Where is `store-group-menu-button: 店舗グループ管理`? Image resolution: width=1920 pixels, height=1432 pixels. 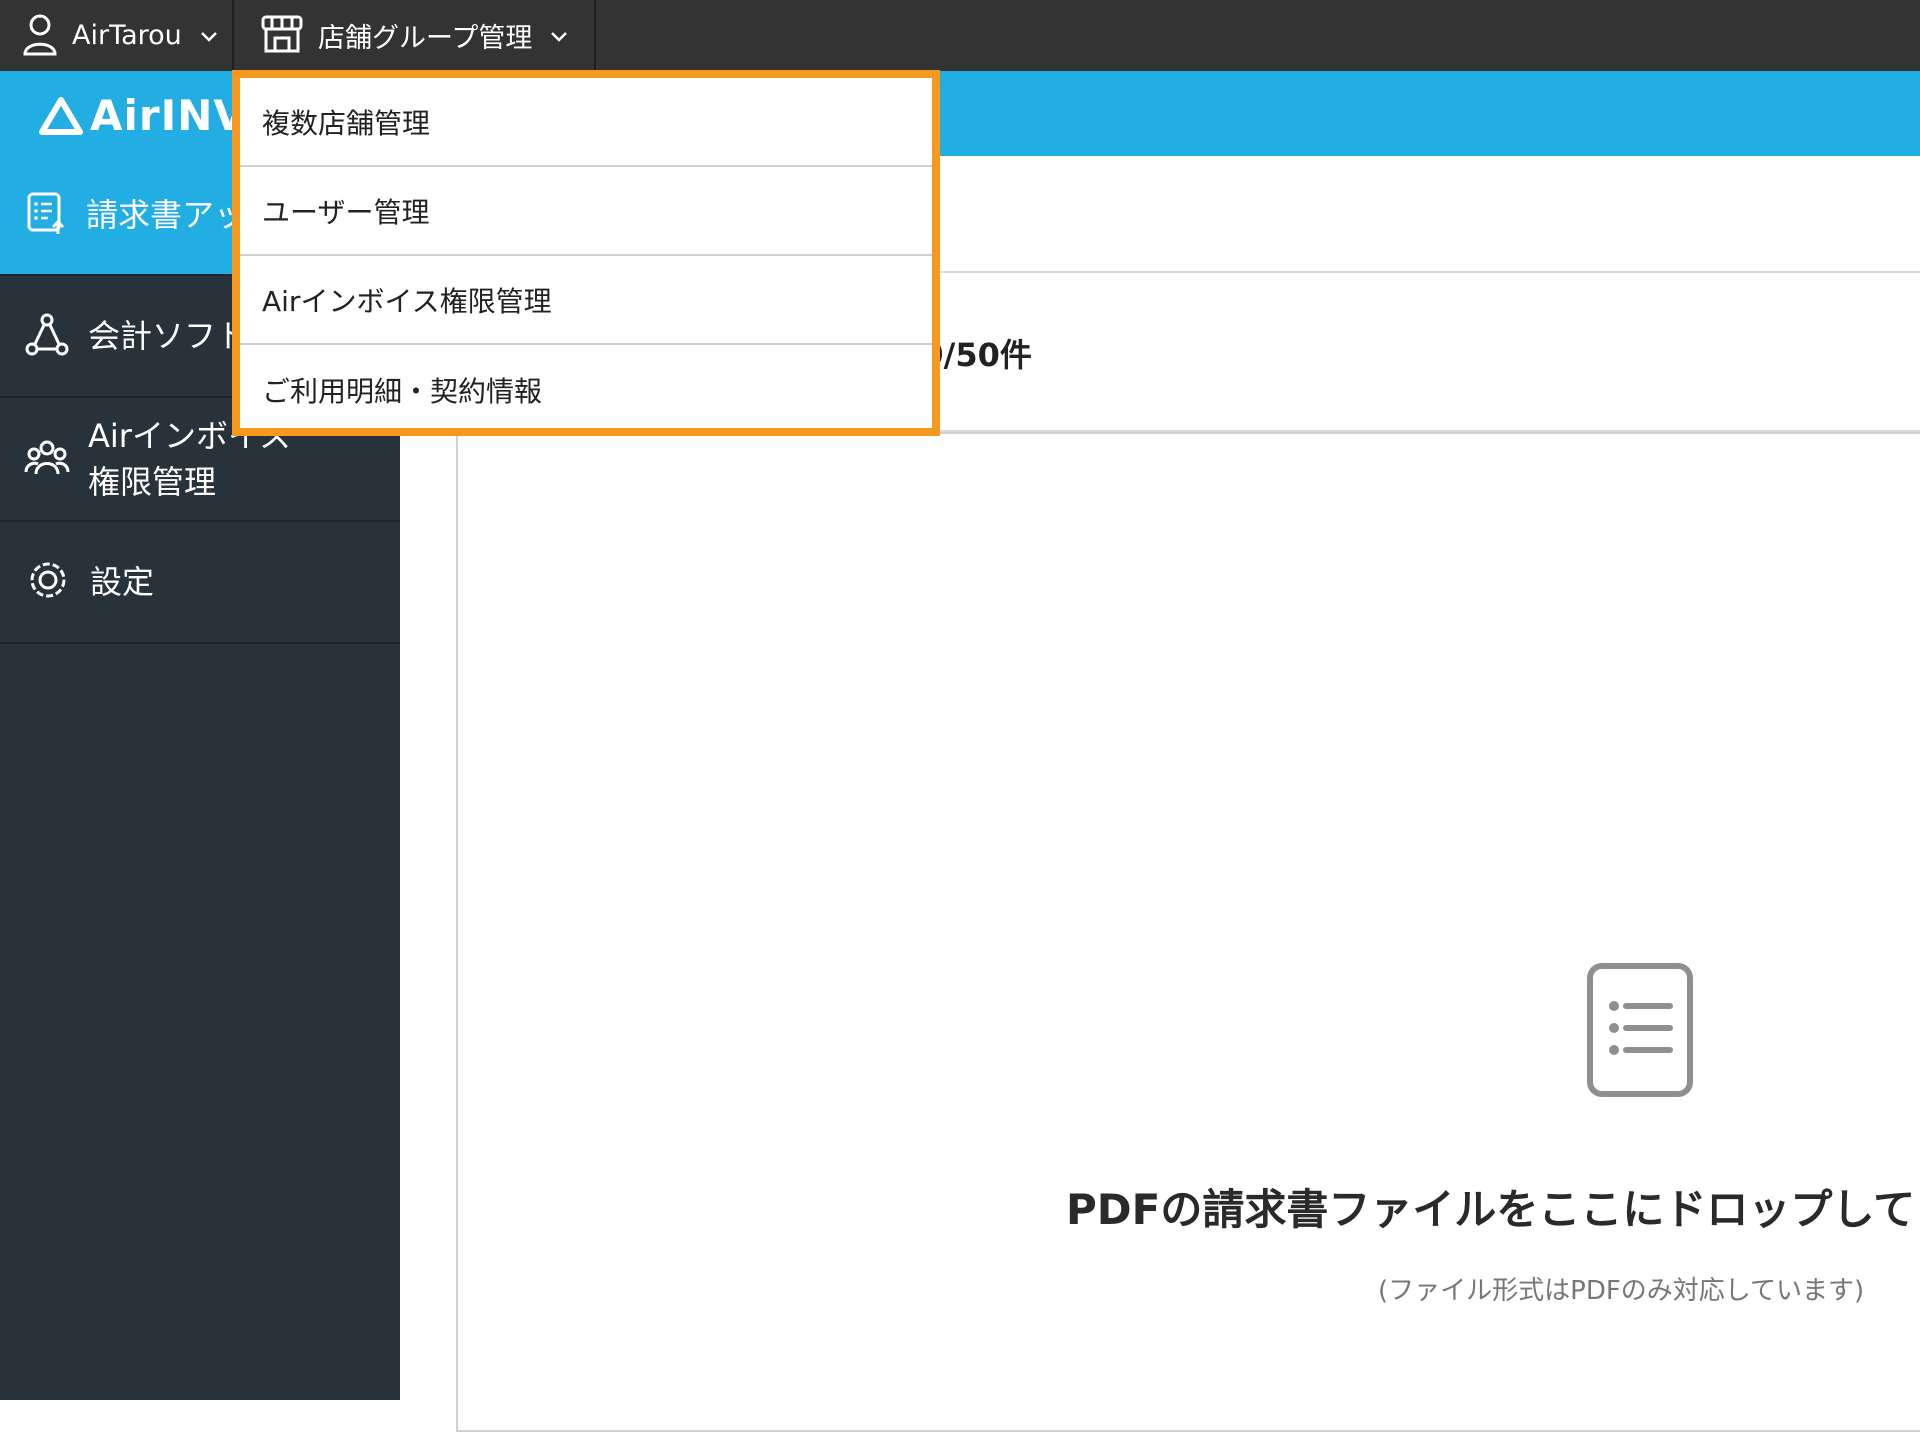 store-group-menu-button: 店舗グループ管理 is located at coordinates (416, 35).